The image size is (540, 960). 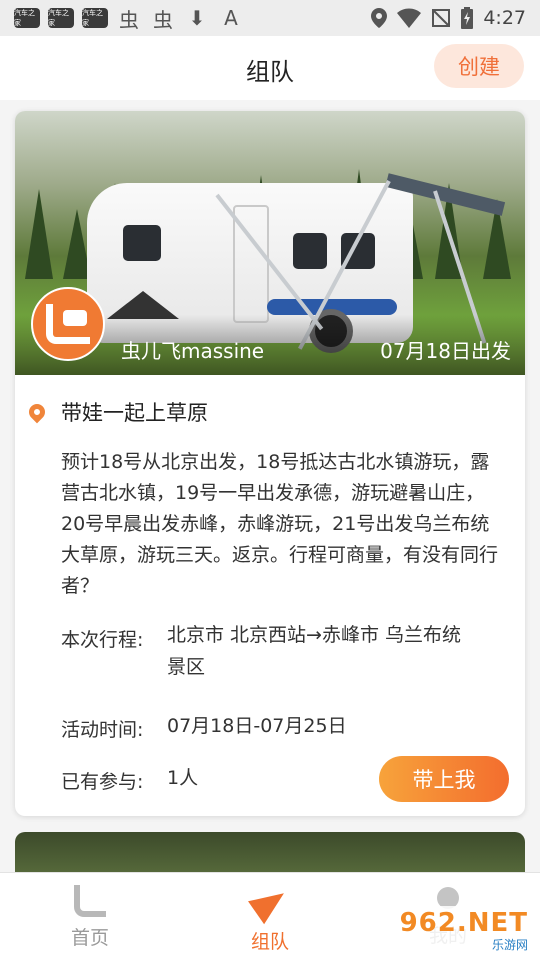 What do you see at coordinates (479, 66) in the screenshot?
I see `create-button: 创建` at bounding box center [479, 66].